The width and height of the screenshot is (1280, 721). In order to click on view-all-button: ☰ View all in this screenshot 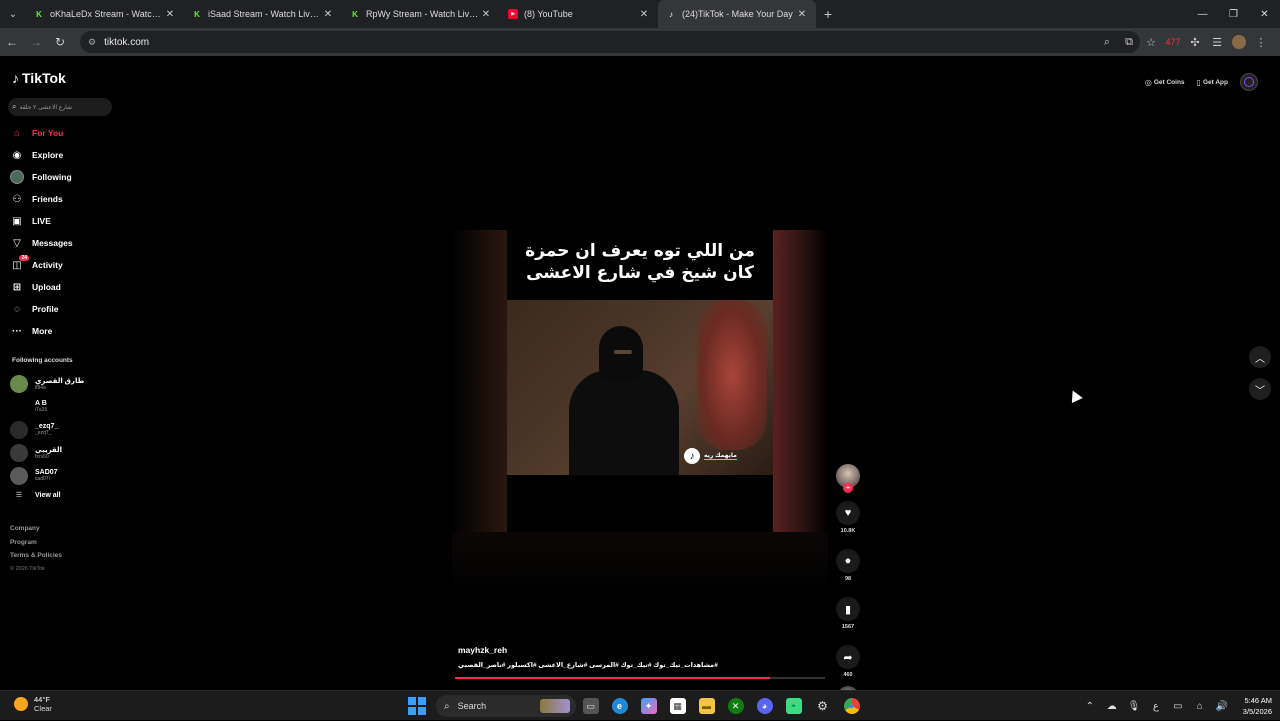, I will do `click(60, 495)`.